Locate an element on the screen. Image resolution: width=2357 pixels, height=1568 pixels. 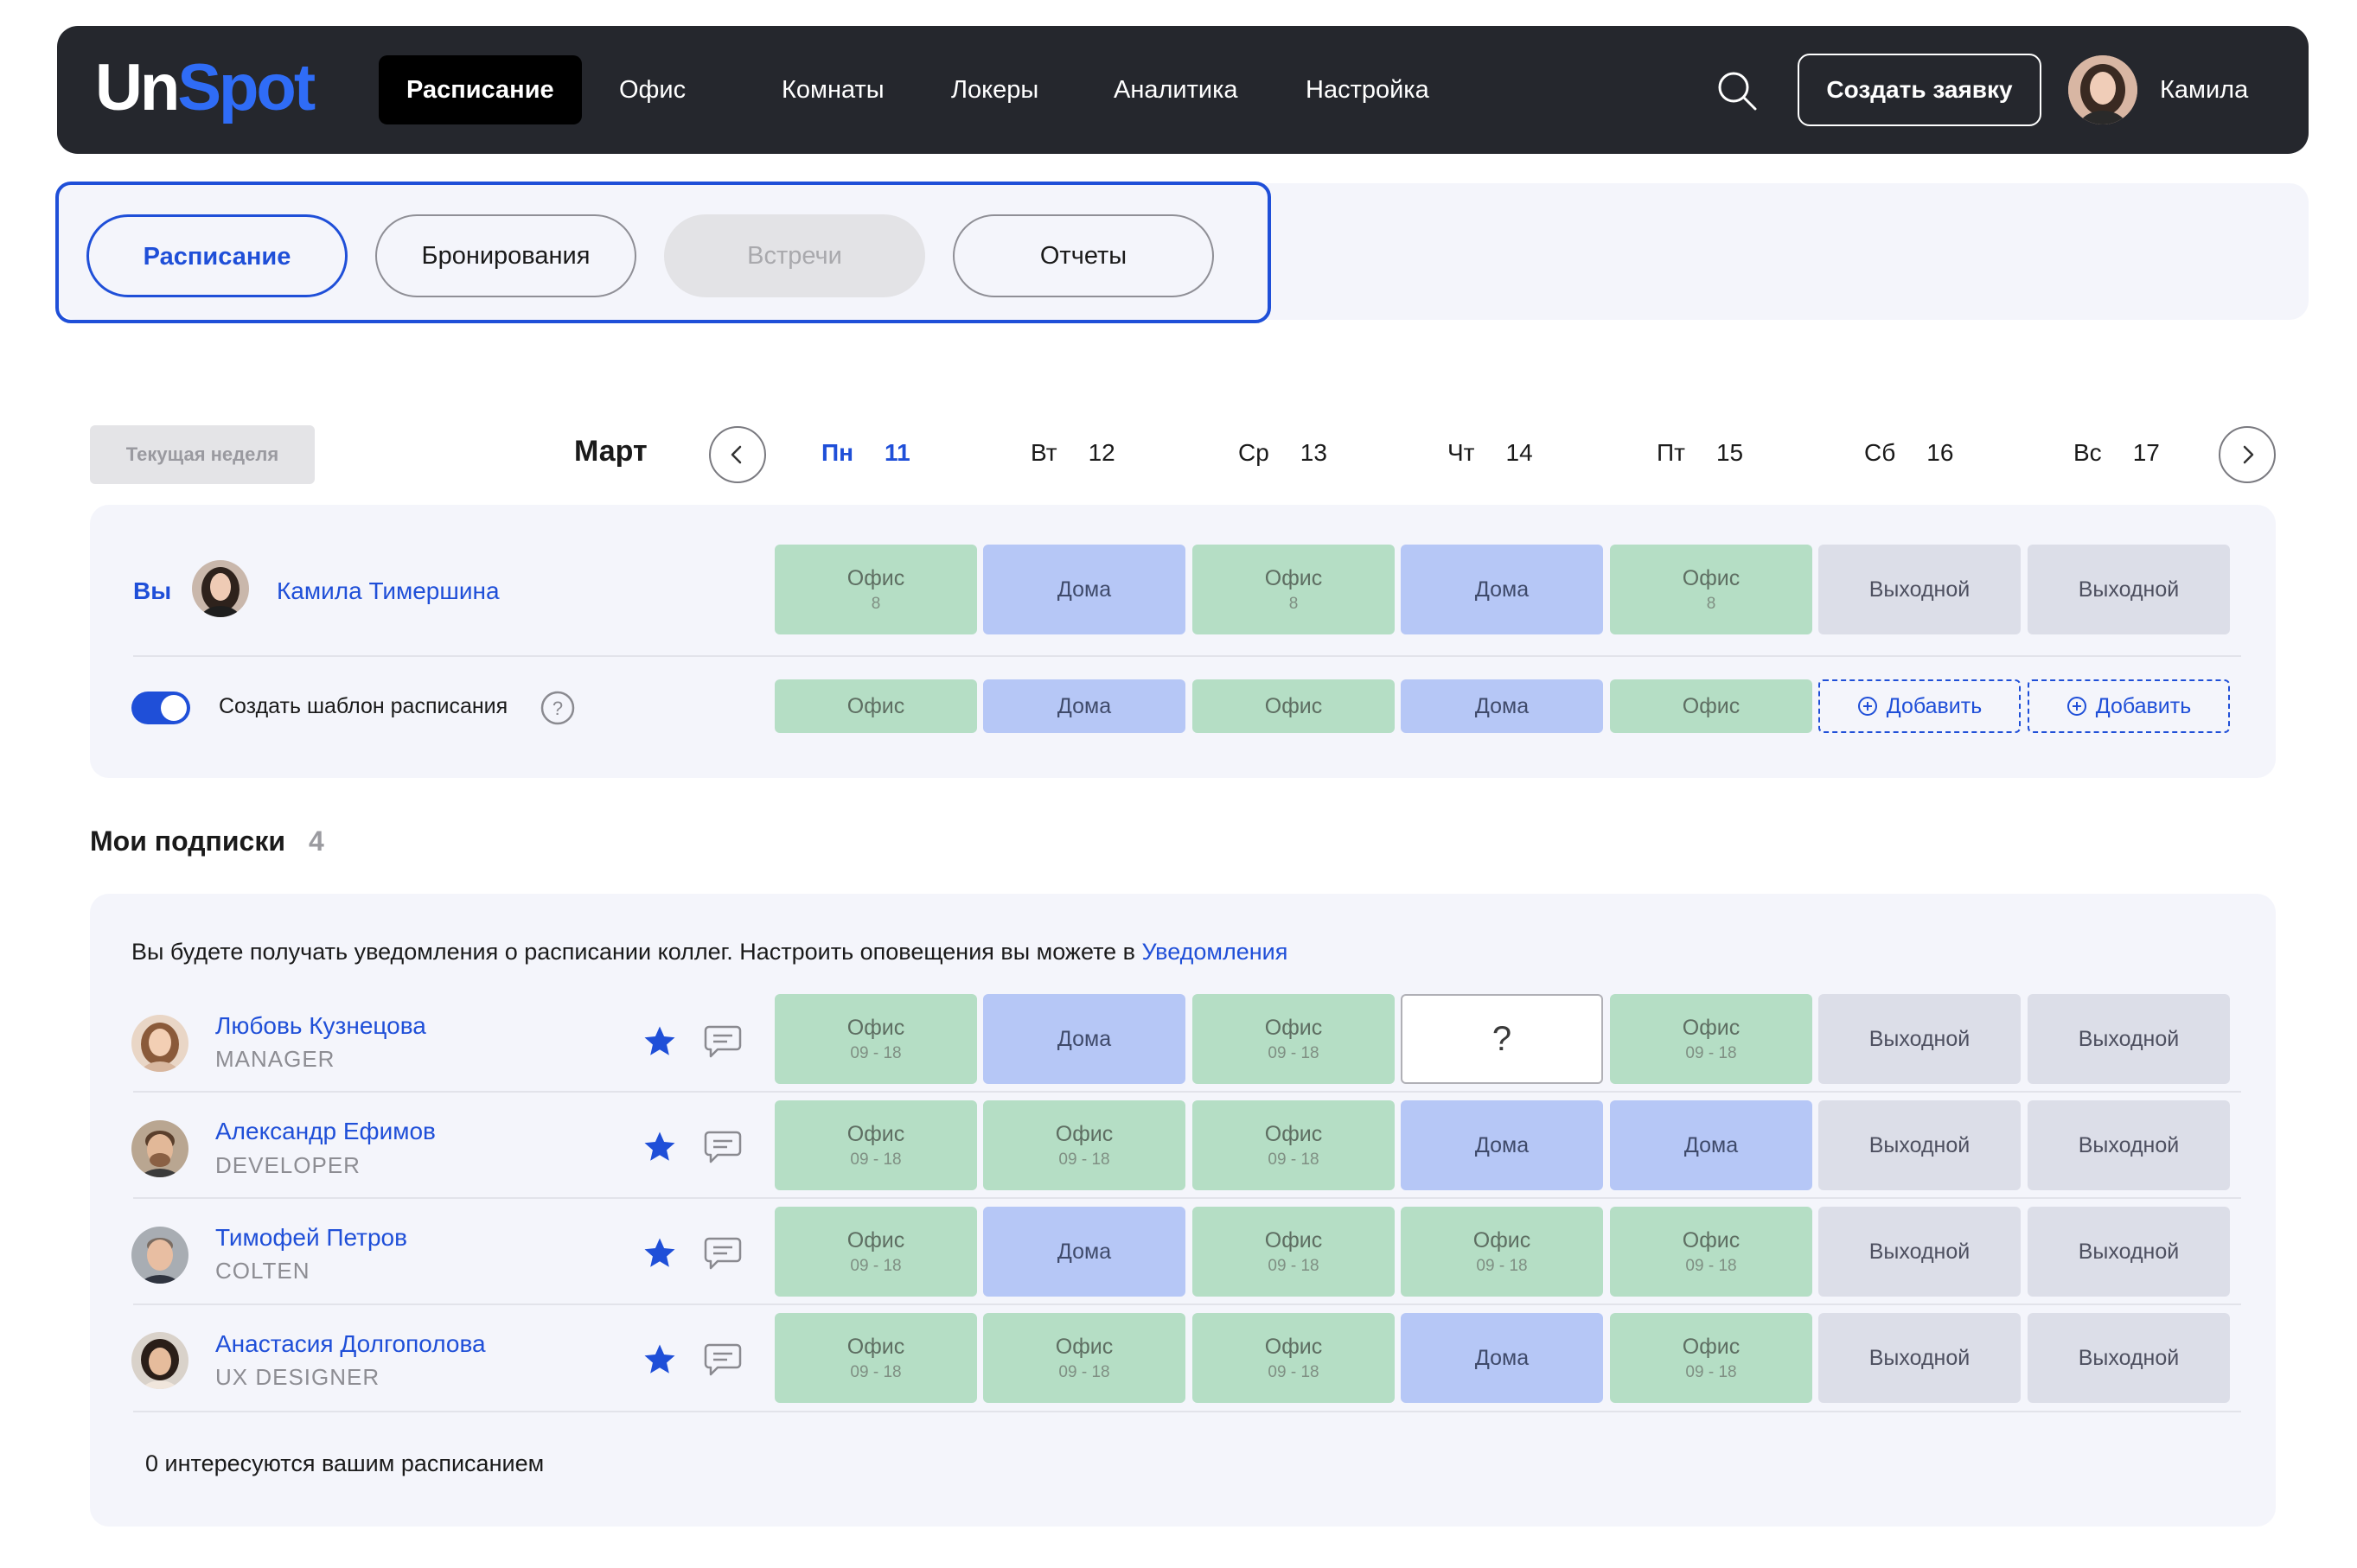
template-label: Создать шаблон расписания is located at coordinates (364, 706).